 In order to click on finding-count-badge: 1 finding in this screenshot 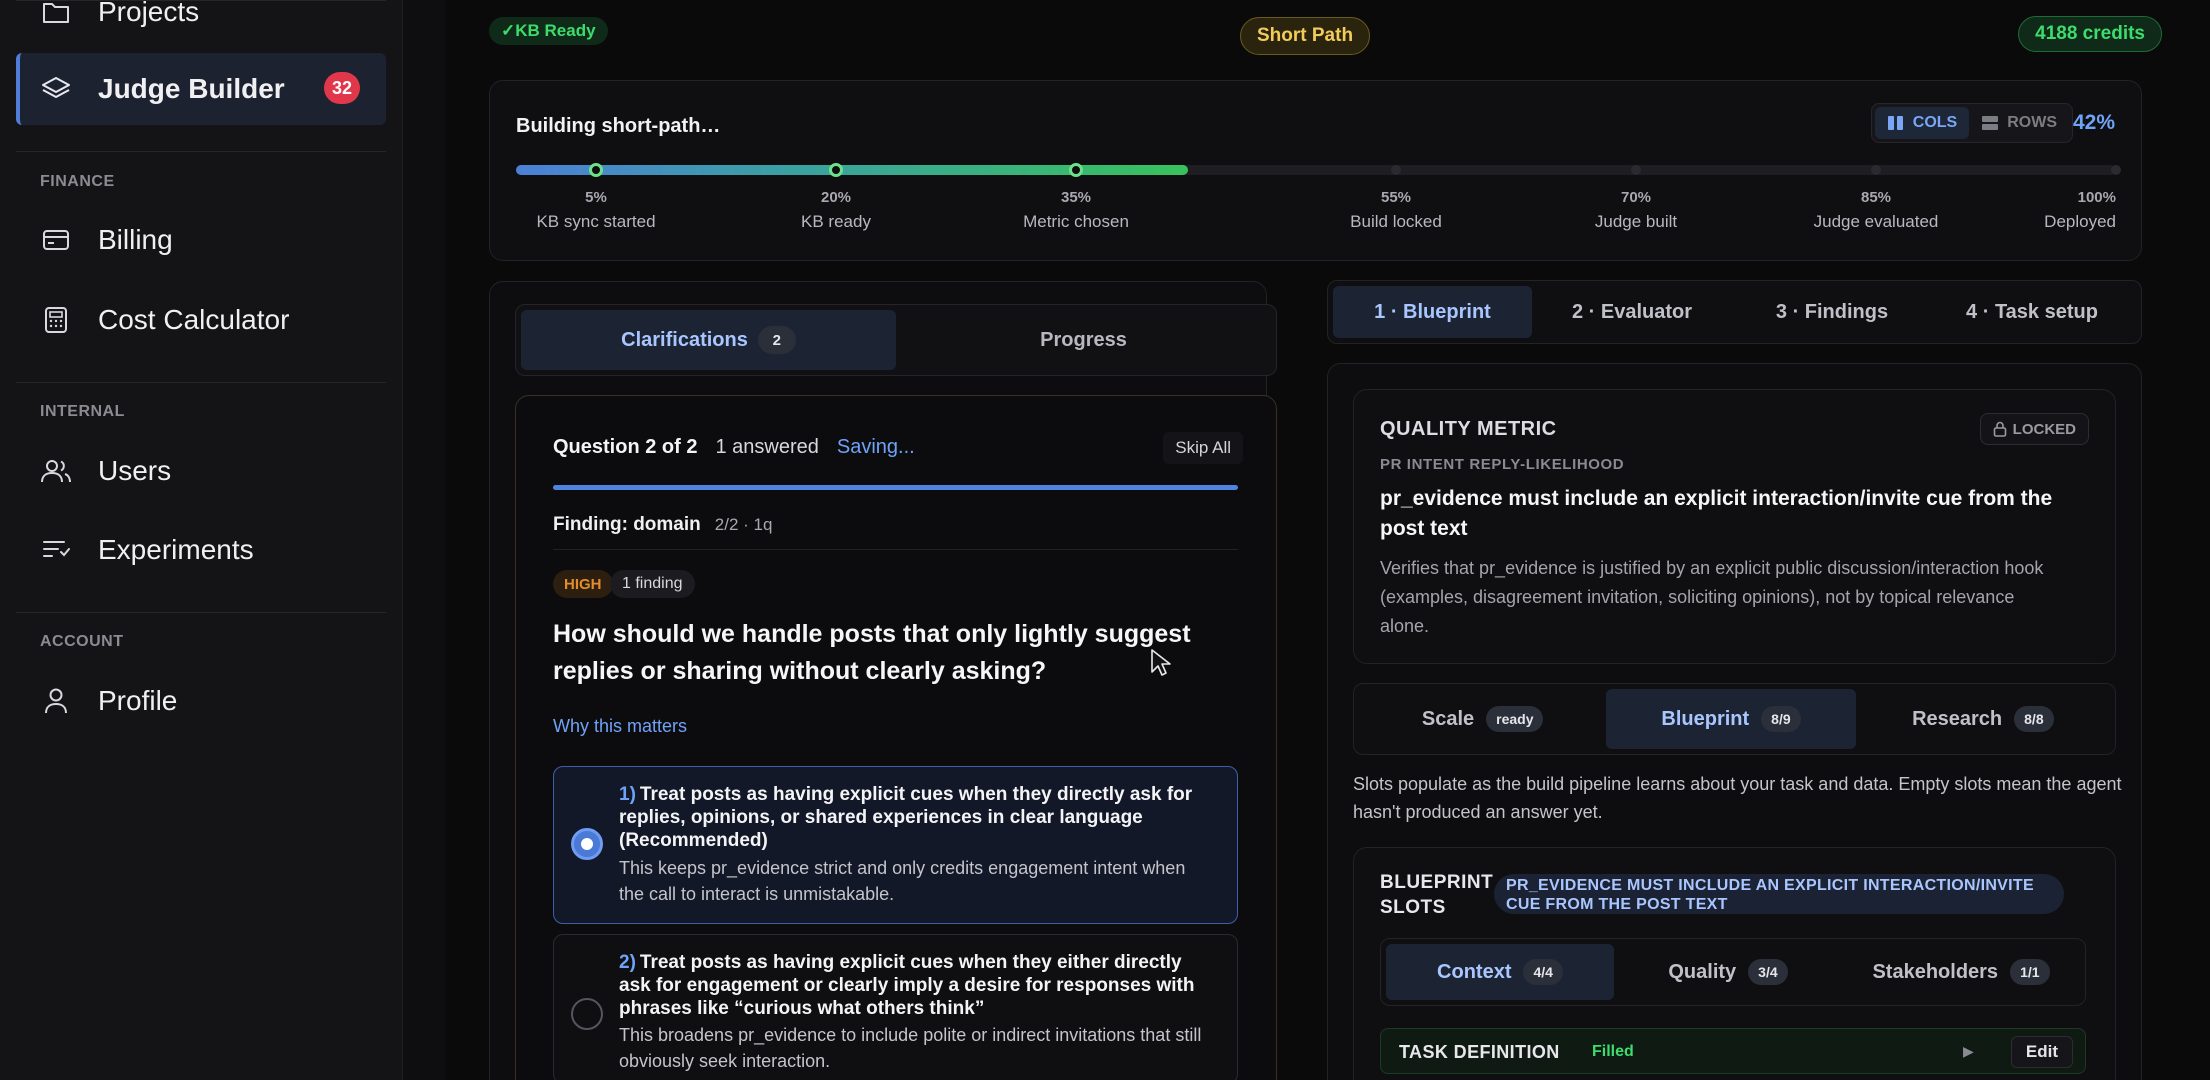, I will do `click(652, 584)`.